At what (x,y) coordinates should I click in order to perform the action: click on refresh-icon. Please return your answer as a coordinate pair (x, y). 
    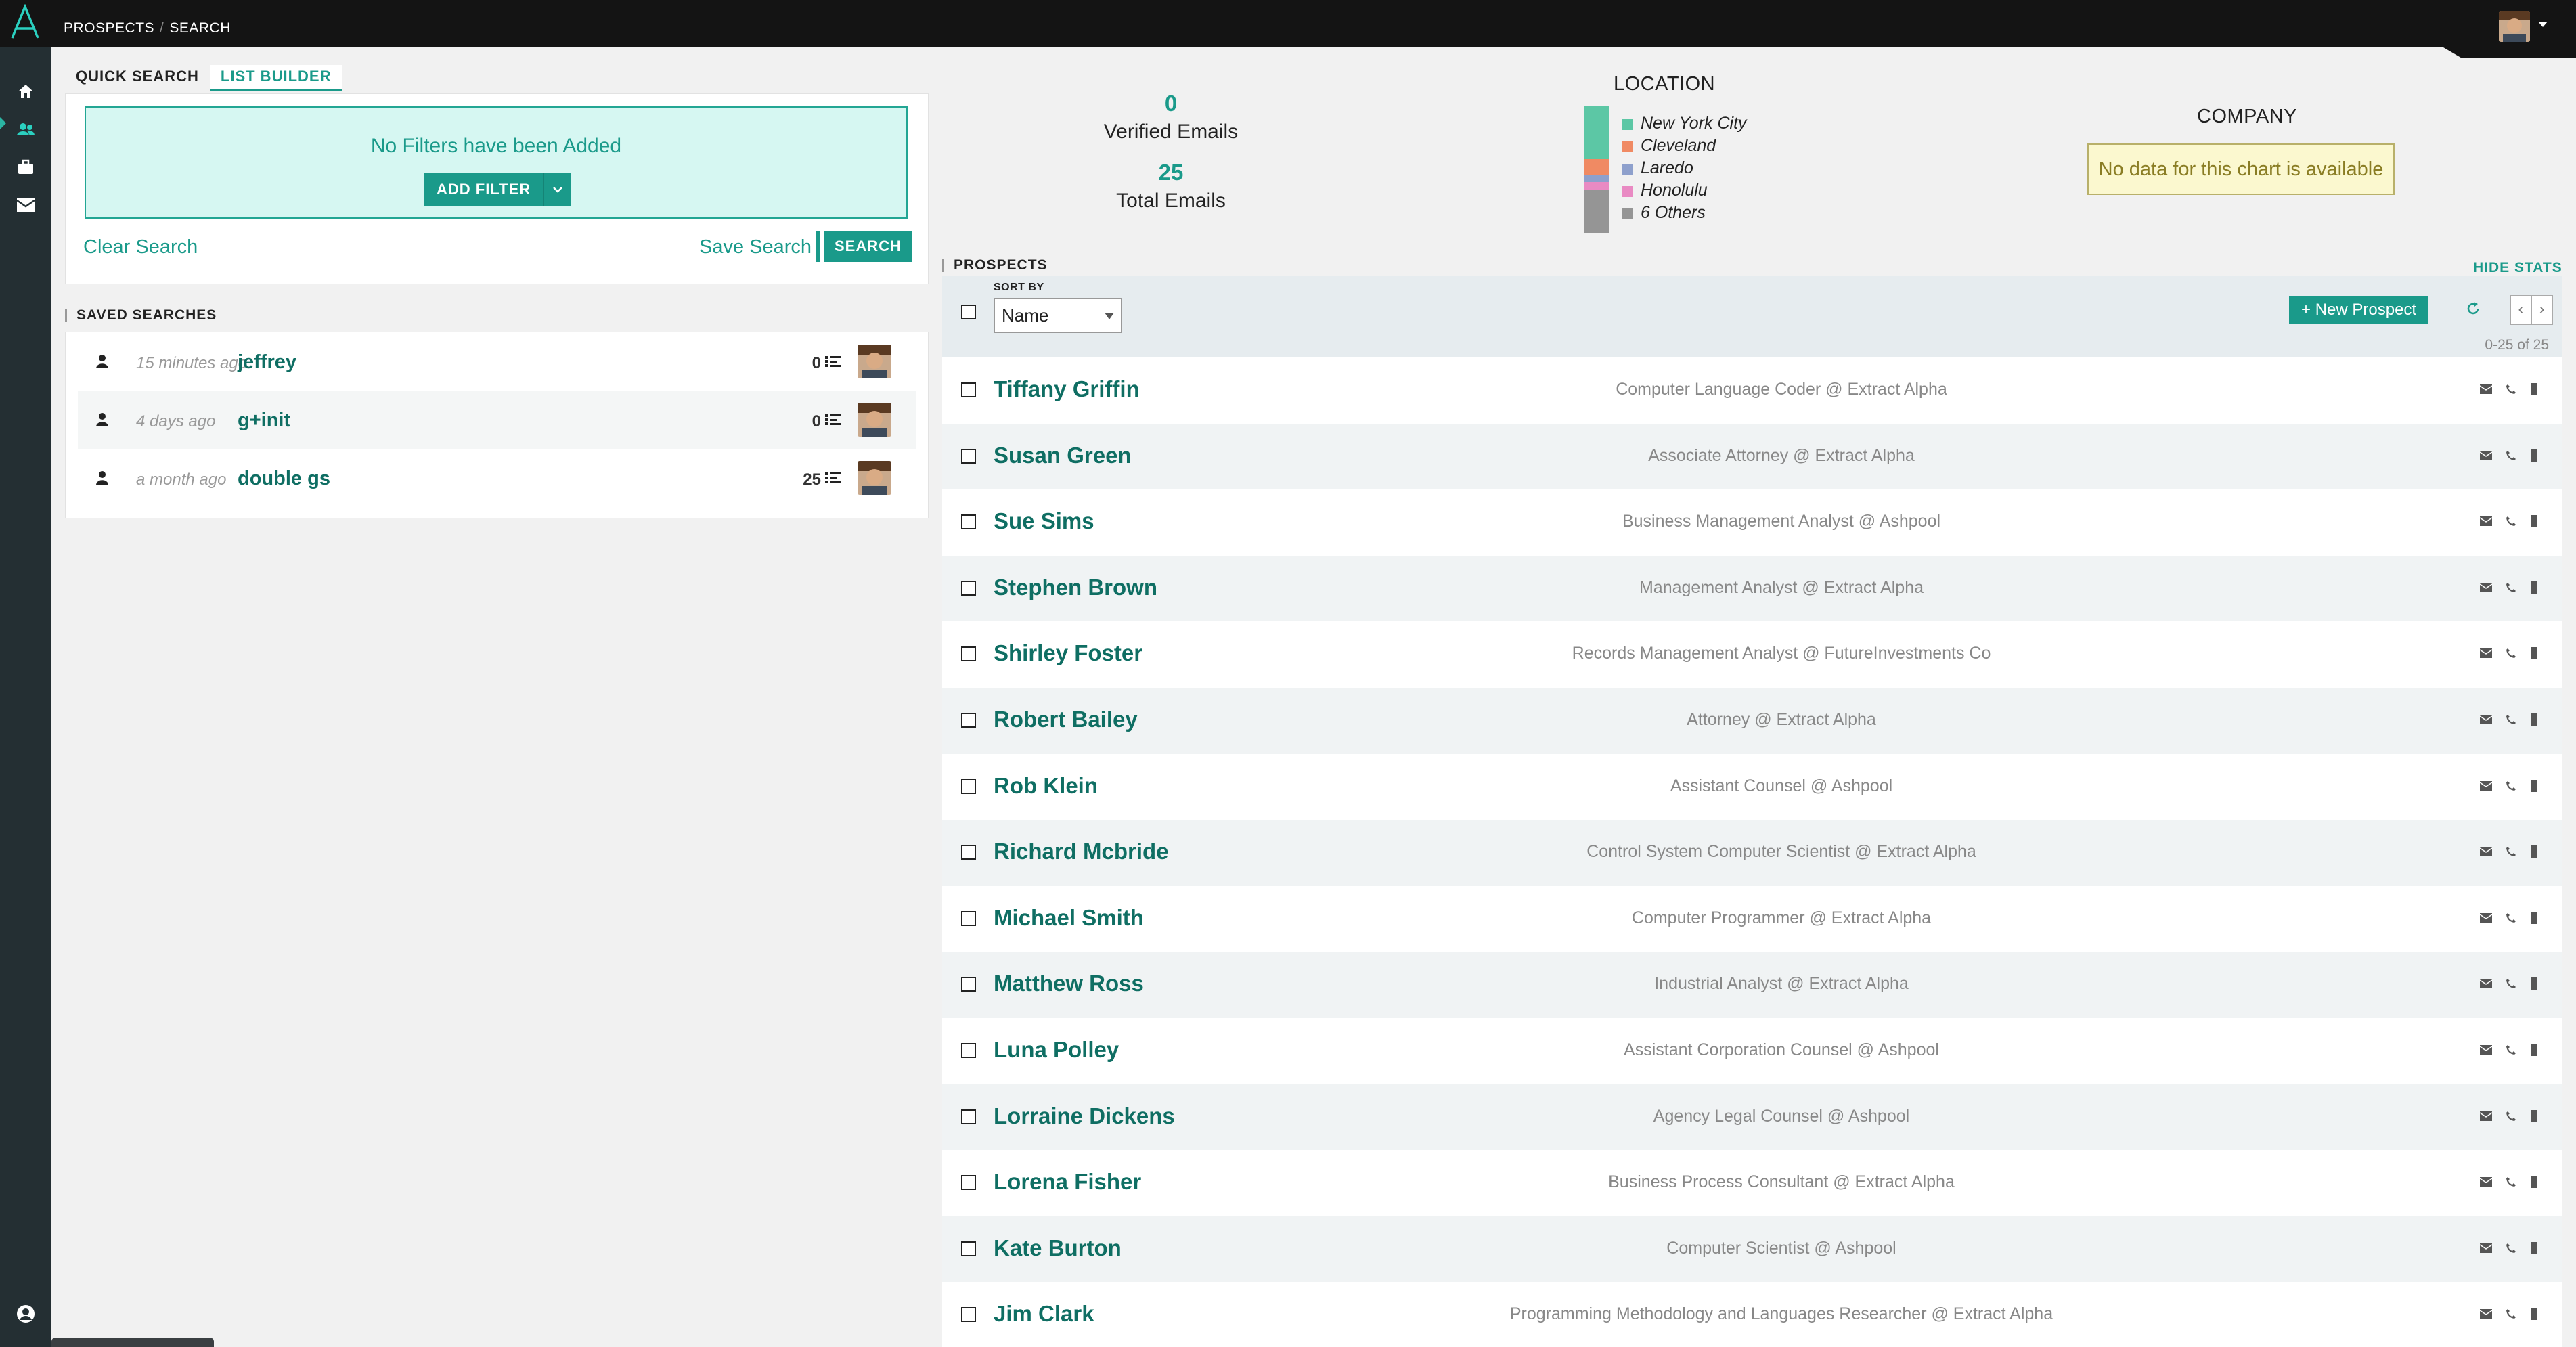
    Looking at the image, I should click on (2473, 309).